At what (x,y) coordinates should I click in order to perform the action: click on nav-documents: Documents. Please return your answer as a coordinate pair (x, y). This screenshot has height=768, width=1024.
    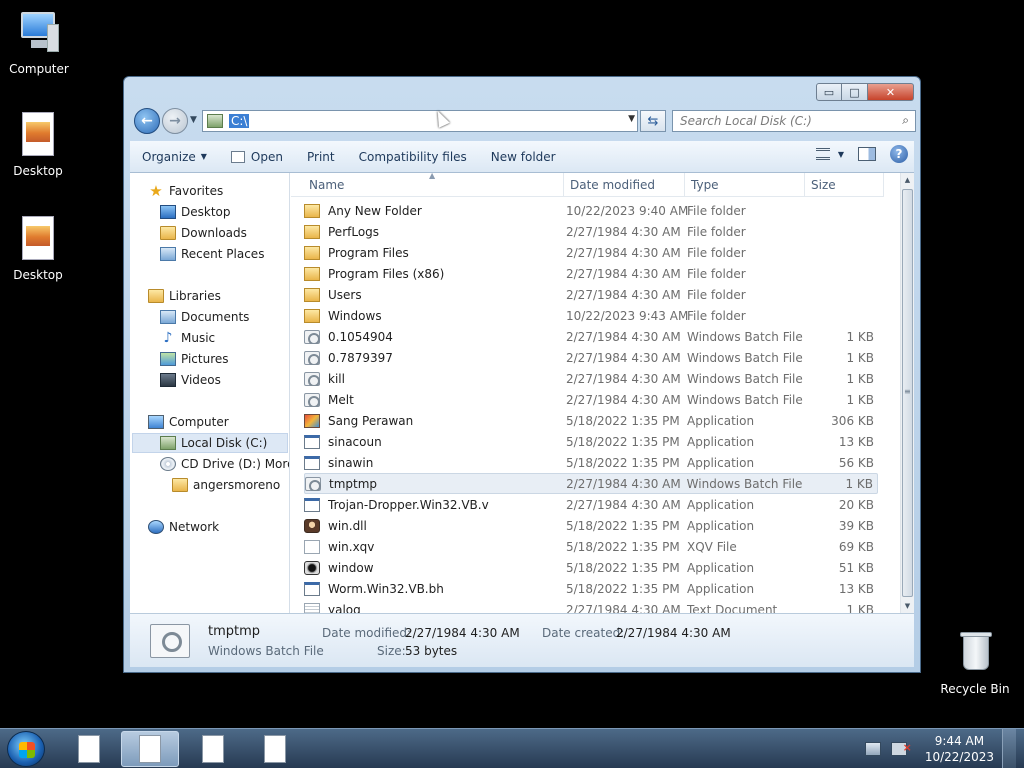
    Looking at the image, I should click on (204, 317).